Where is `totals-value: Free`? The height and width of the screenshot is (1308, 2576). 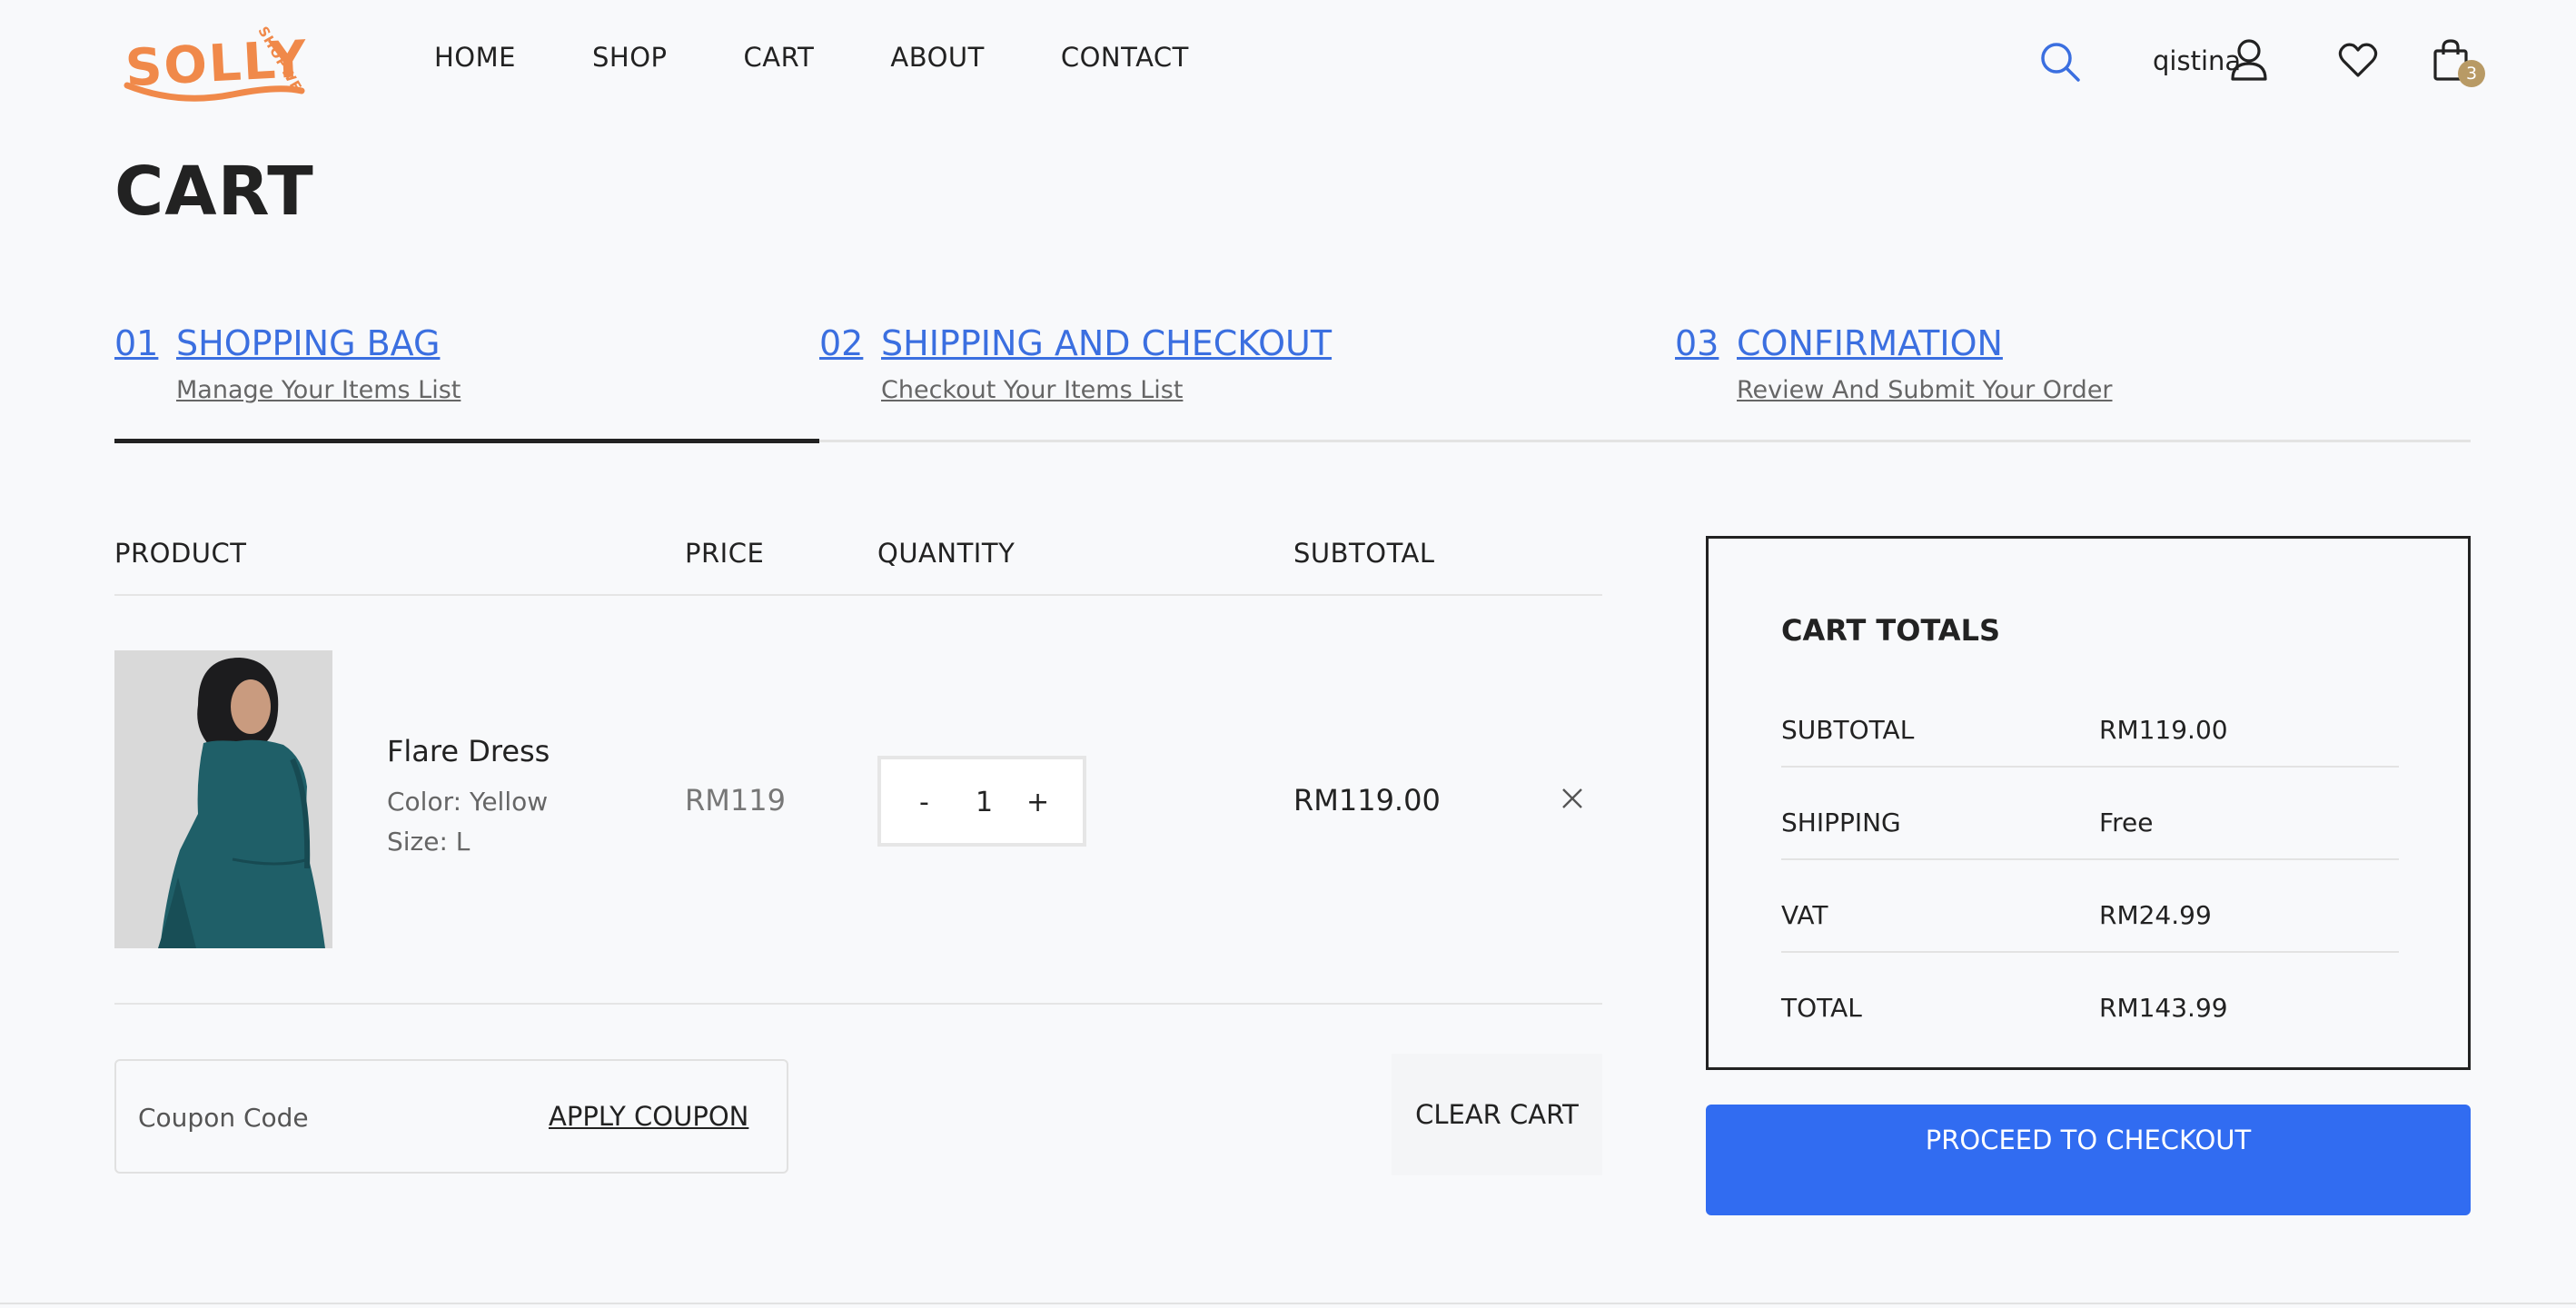 totals-value: Free is located at coordinates (2126, 822).